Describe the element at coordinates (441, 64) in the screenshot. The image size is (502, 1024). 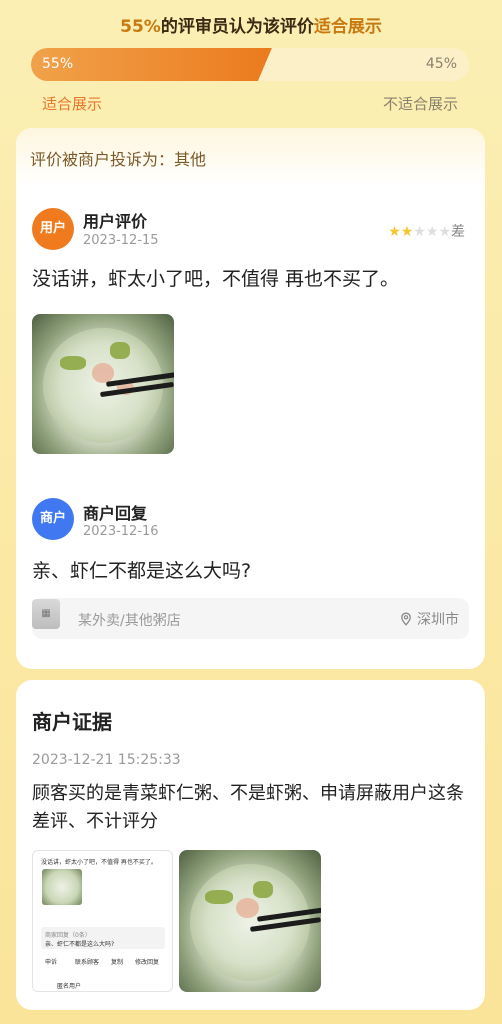
I see `disagree-percent: 45%` at that location.